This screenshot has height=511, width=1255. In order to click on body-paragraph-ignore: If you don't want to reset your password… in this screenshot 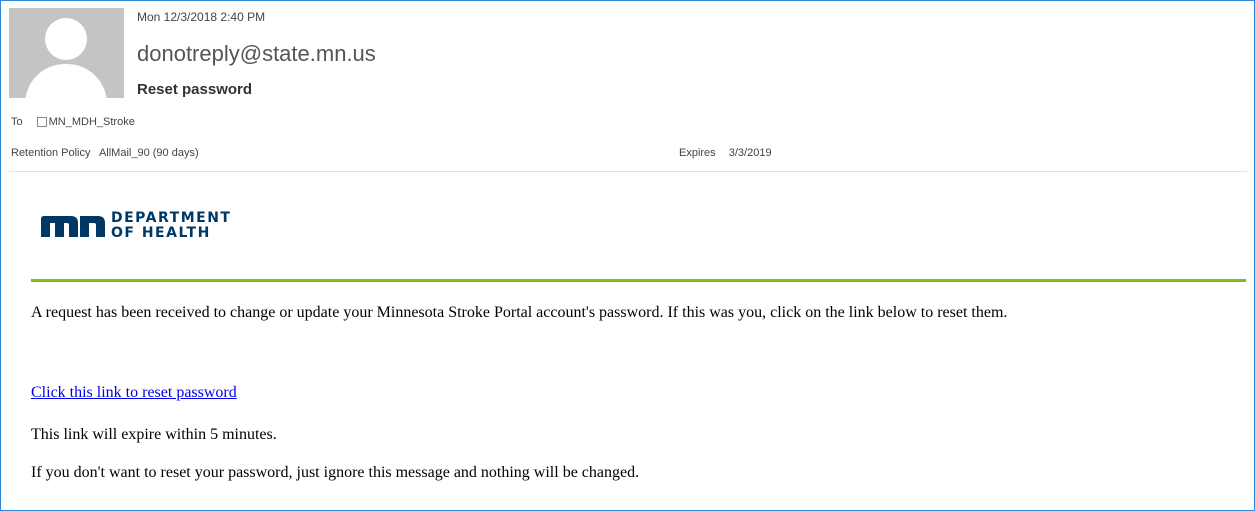, I will do `click(335, 472)`.